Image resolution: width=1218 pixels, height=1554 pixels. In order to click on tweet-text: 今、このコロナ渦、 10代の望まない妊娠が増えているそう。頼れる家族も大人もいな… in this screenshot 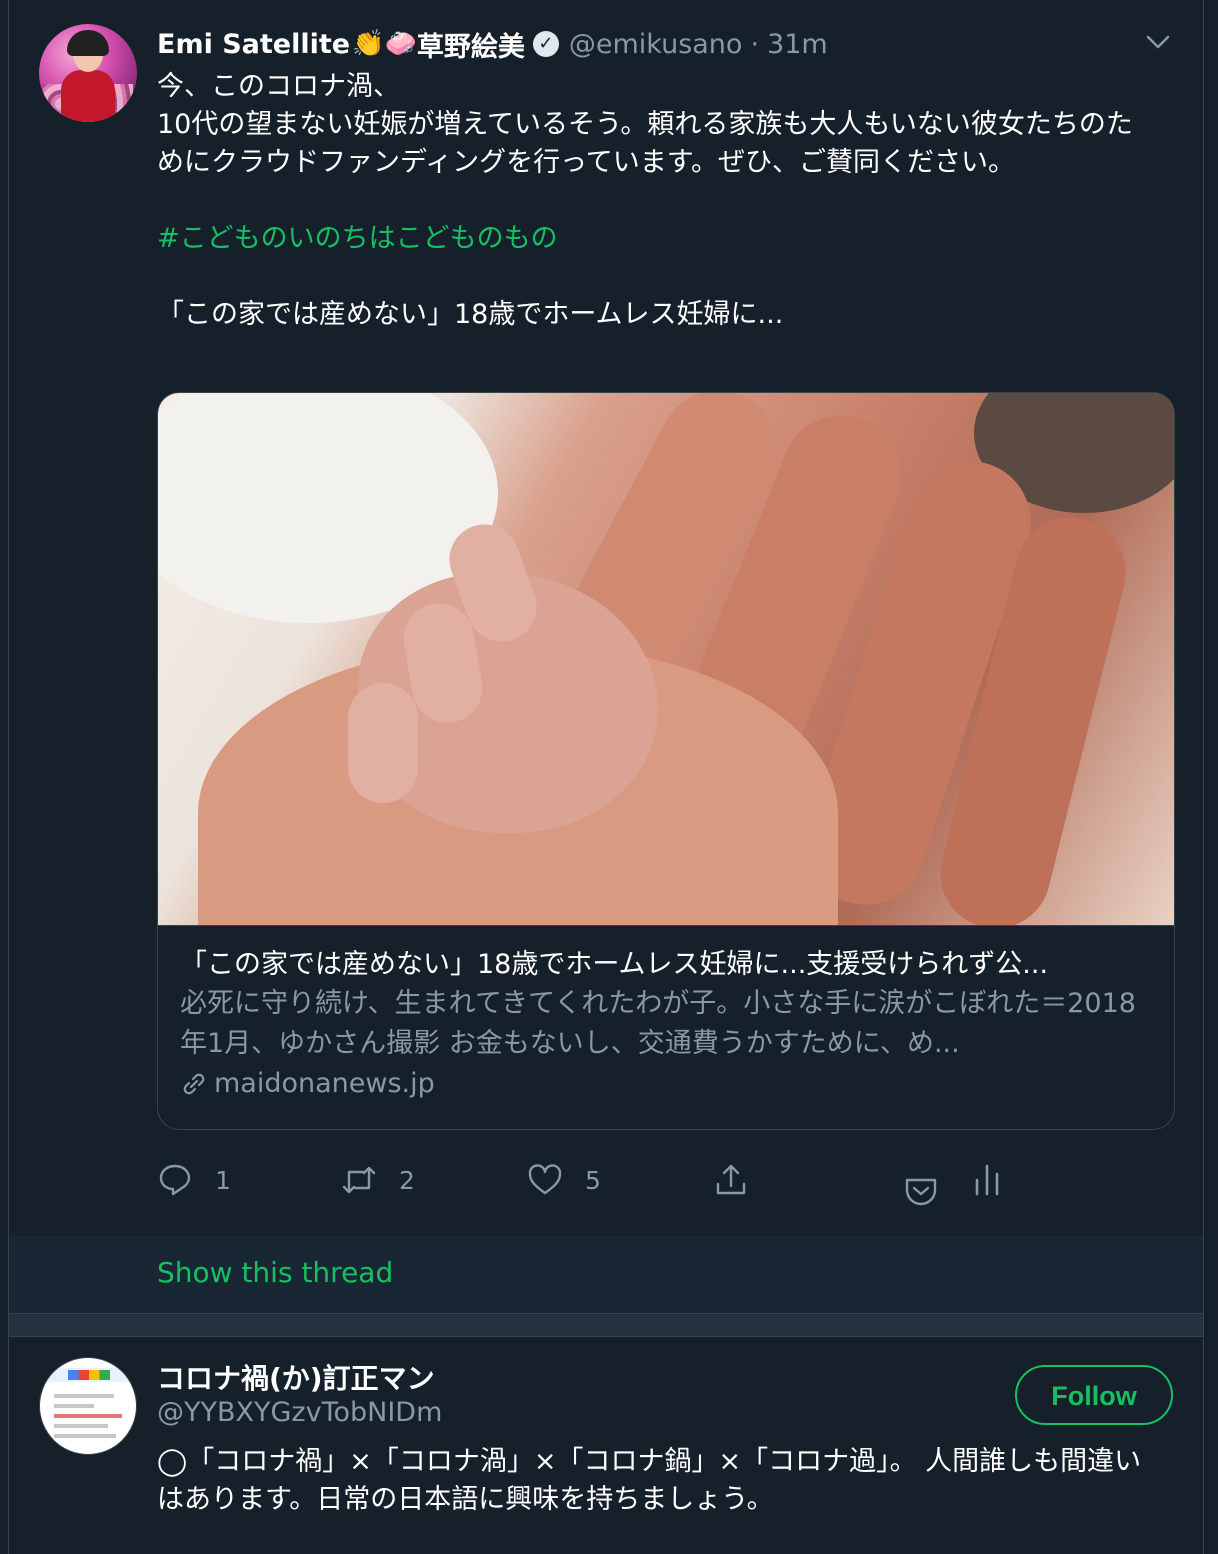, I will do `click(657, 201)`.